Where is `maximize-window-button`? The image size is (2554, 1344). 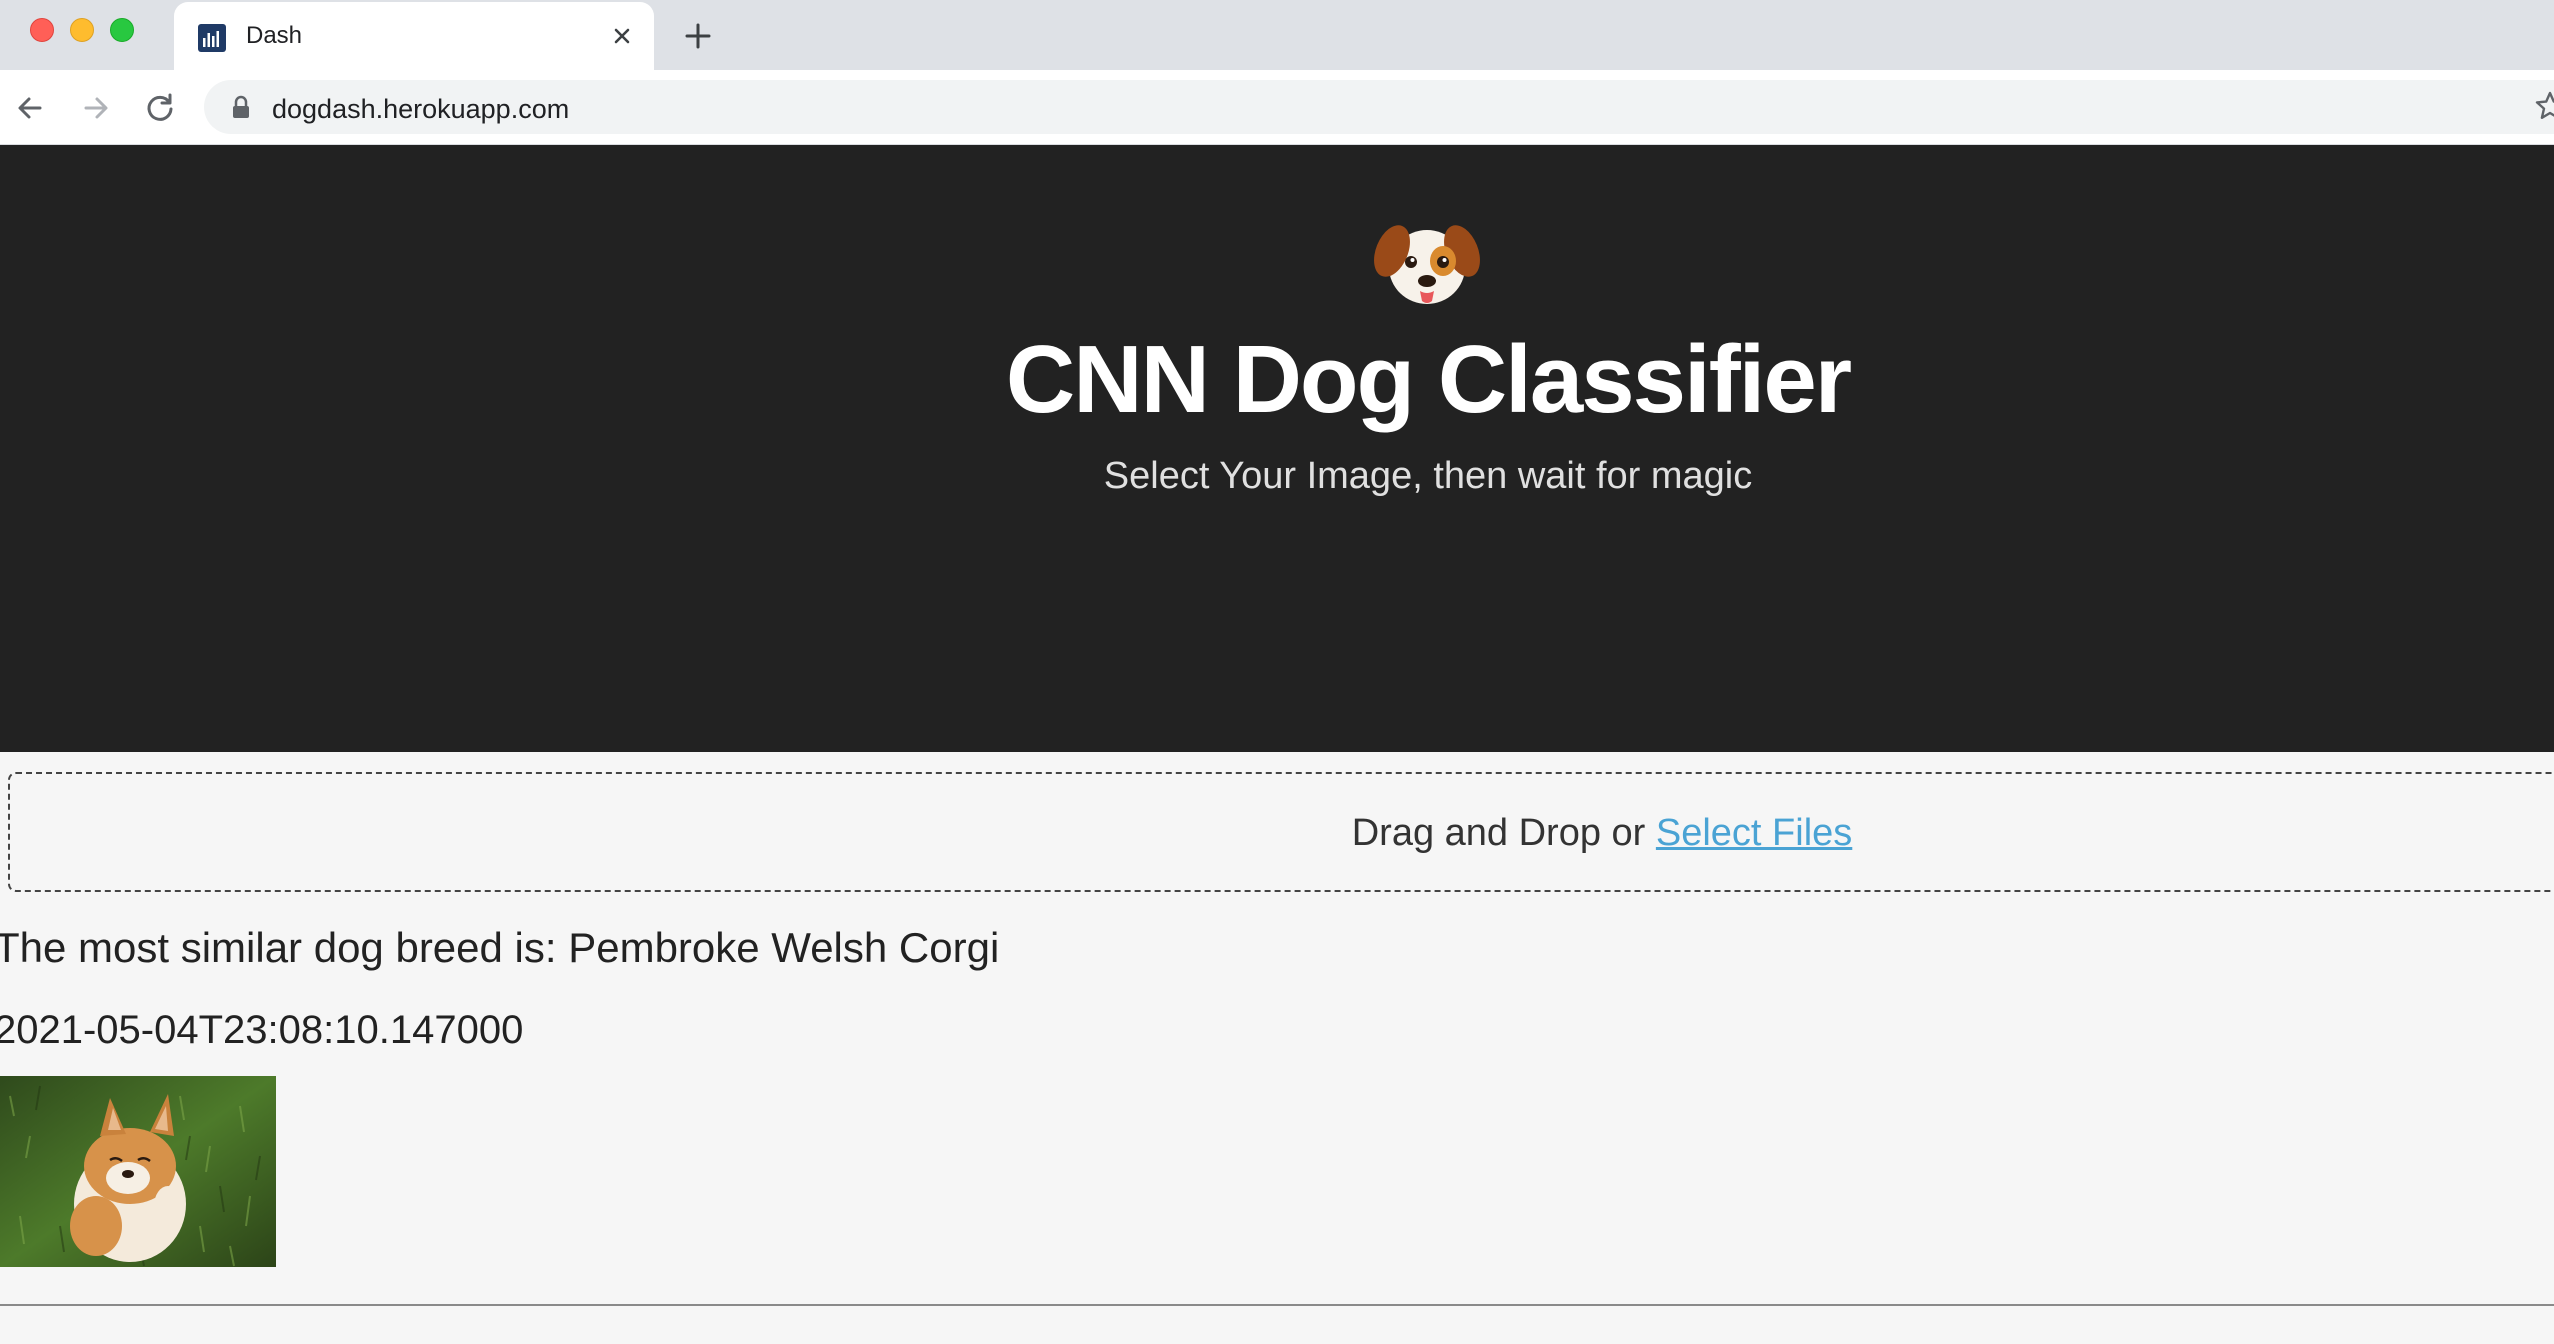 maximize-window-button is located at coordinates (122, 30).